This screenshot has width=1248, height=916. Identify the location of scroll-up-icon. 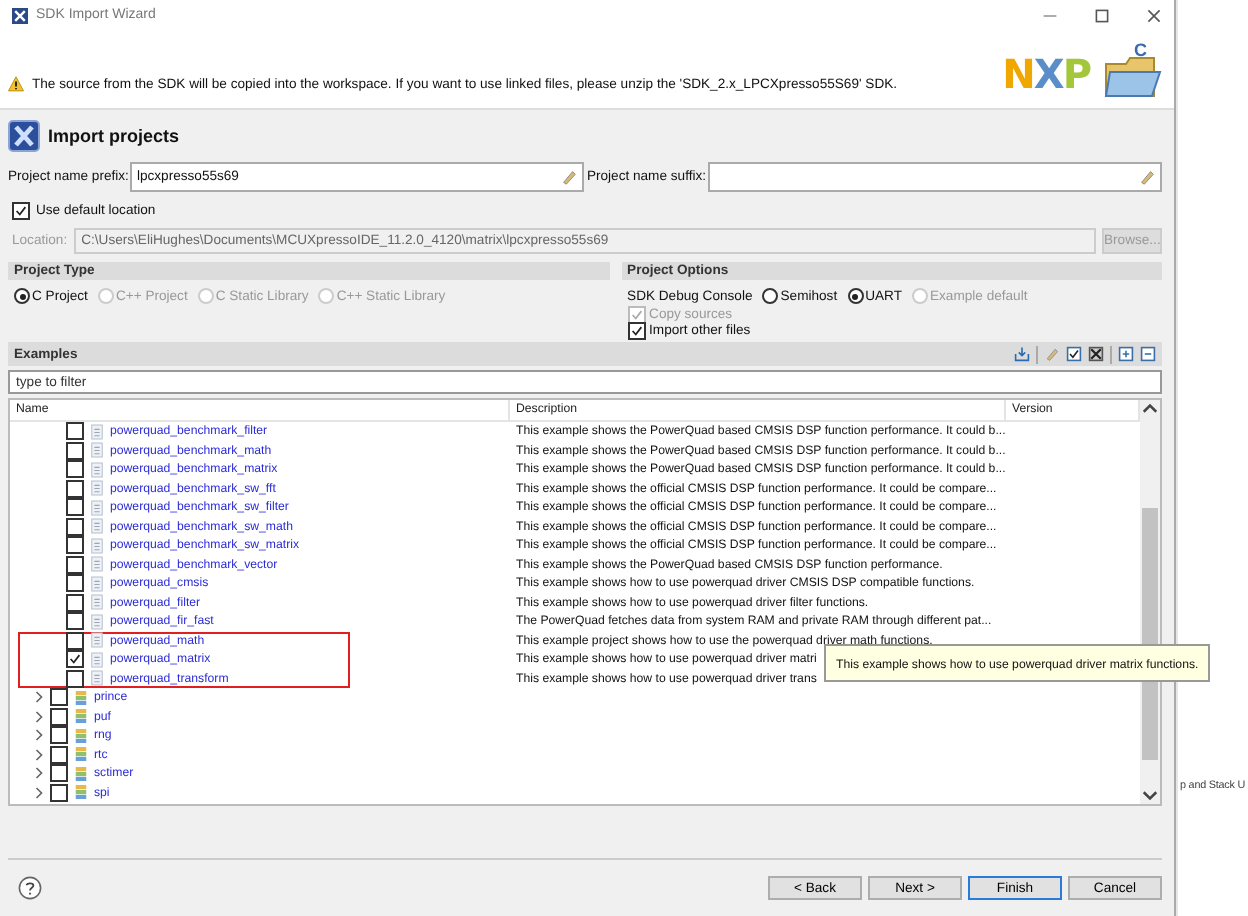
(1150, 408).